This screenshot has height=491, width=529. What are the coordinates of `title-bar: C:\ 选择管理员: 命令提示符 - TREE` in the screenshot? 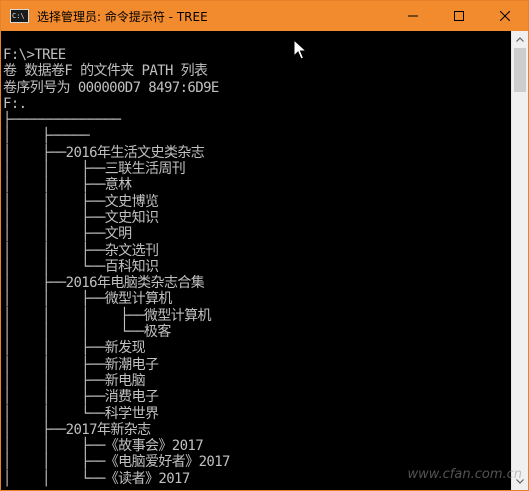 It's located at (264, 16).